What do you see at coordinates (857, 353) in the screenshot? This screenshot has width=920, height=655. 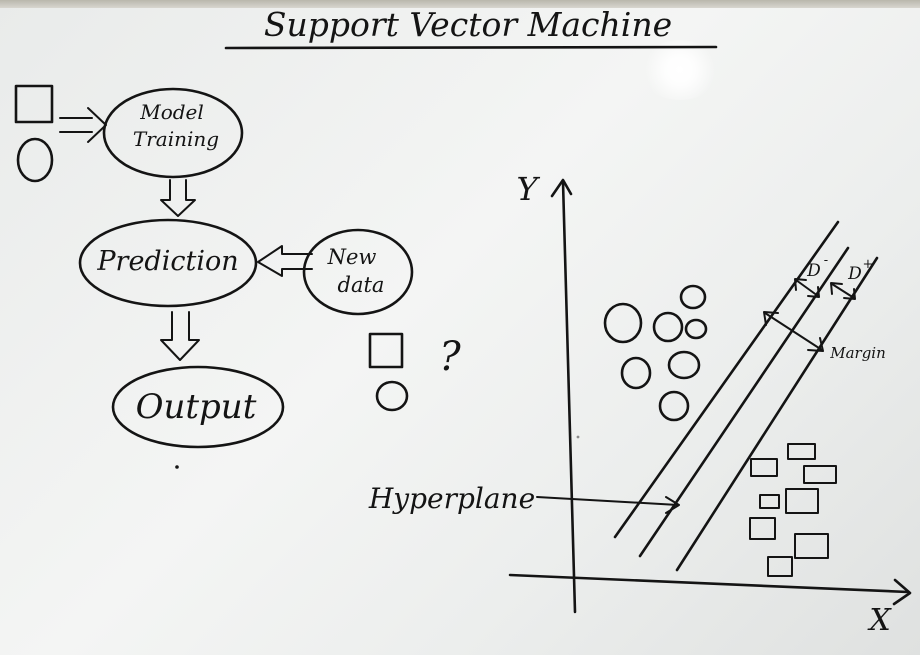 I see `margin-label: Margin` at bounding box center [857, 353].